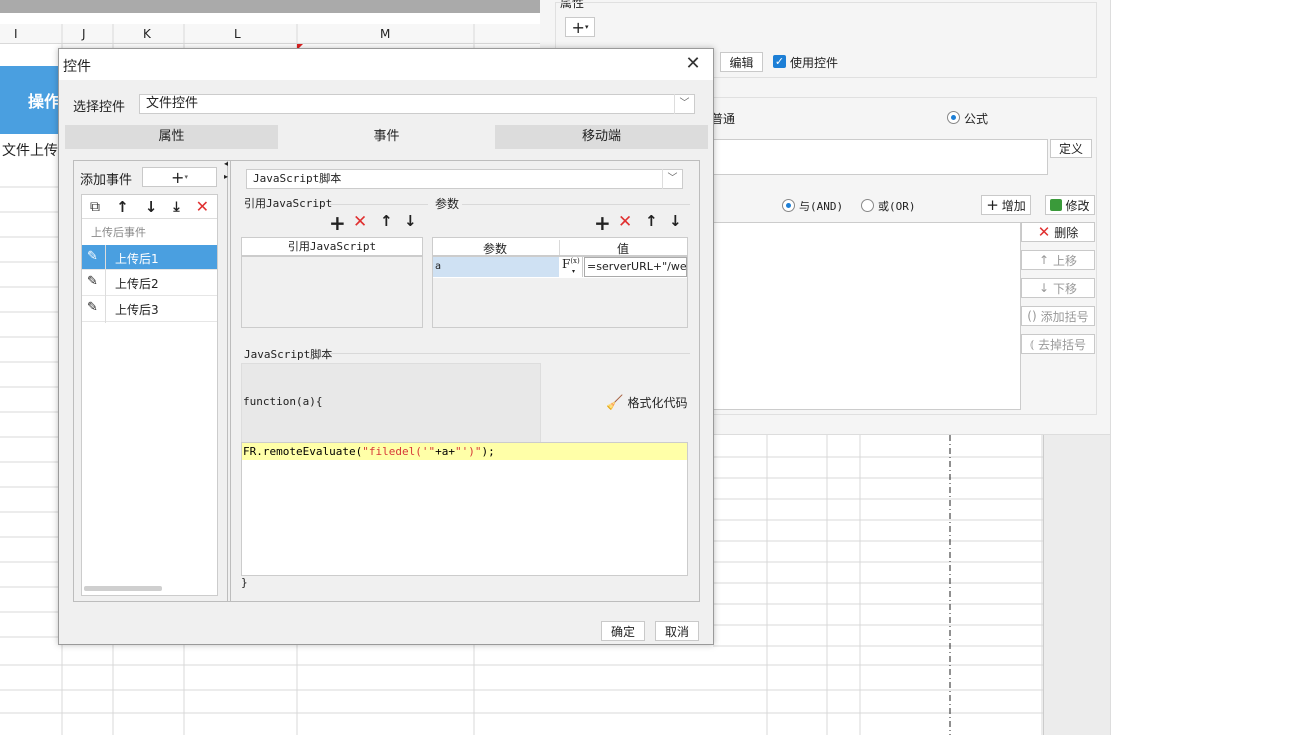 Image resolution: width=1303 pixels, height=735 pixels. Describe the element at coordinates (417, 104) in the screenshot. I see `widget-type-select: 文件控件 ﹀` at that location.